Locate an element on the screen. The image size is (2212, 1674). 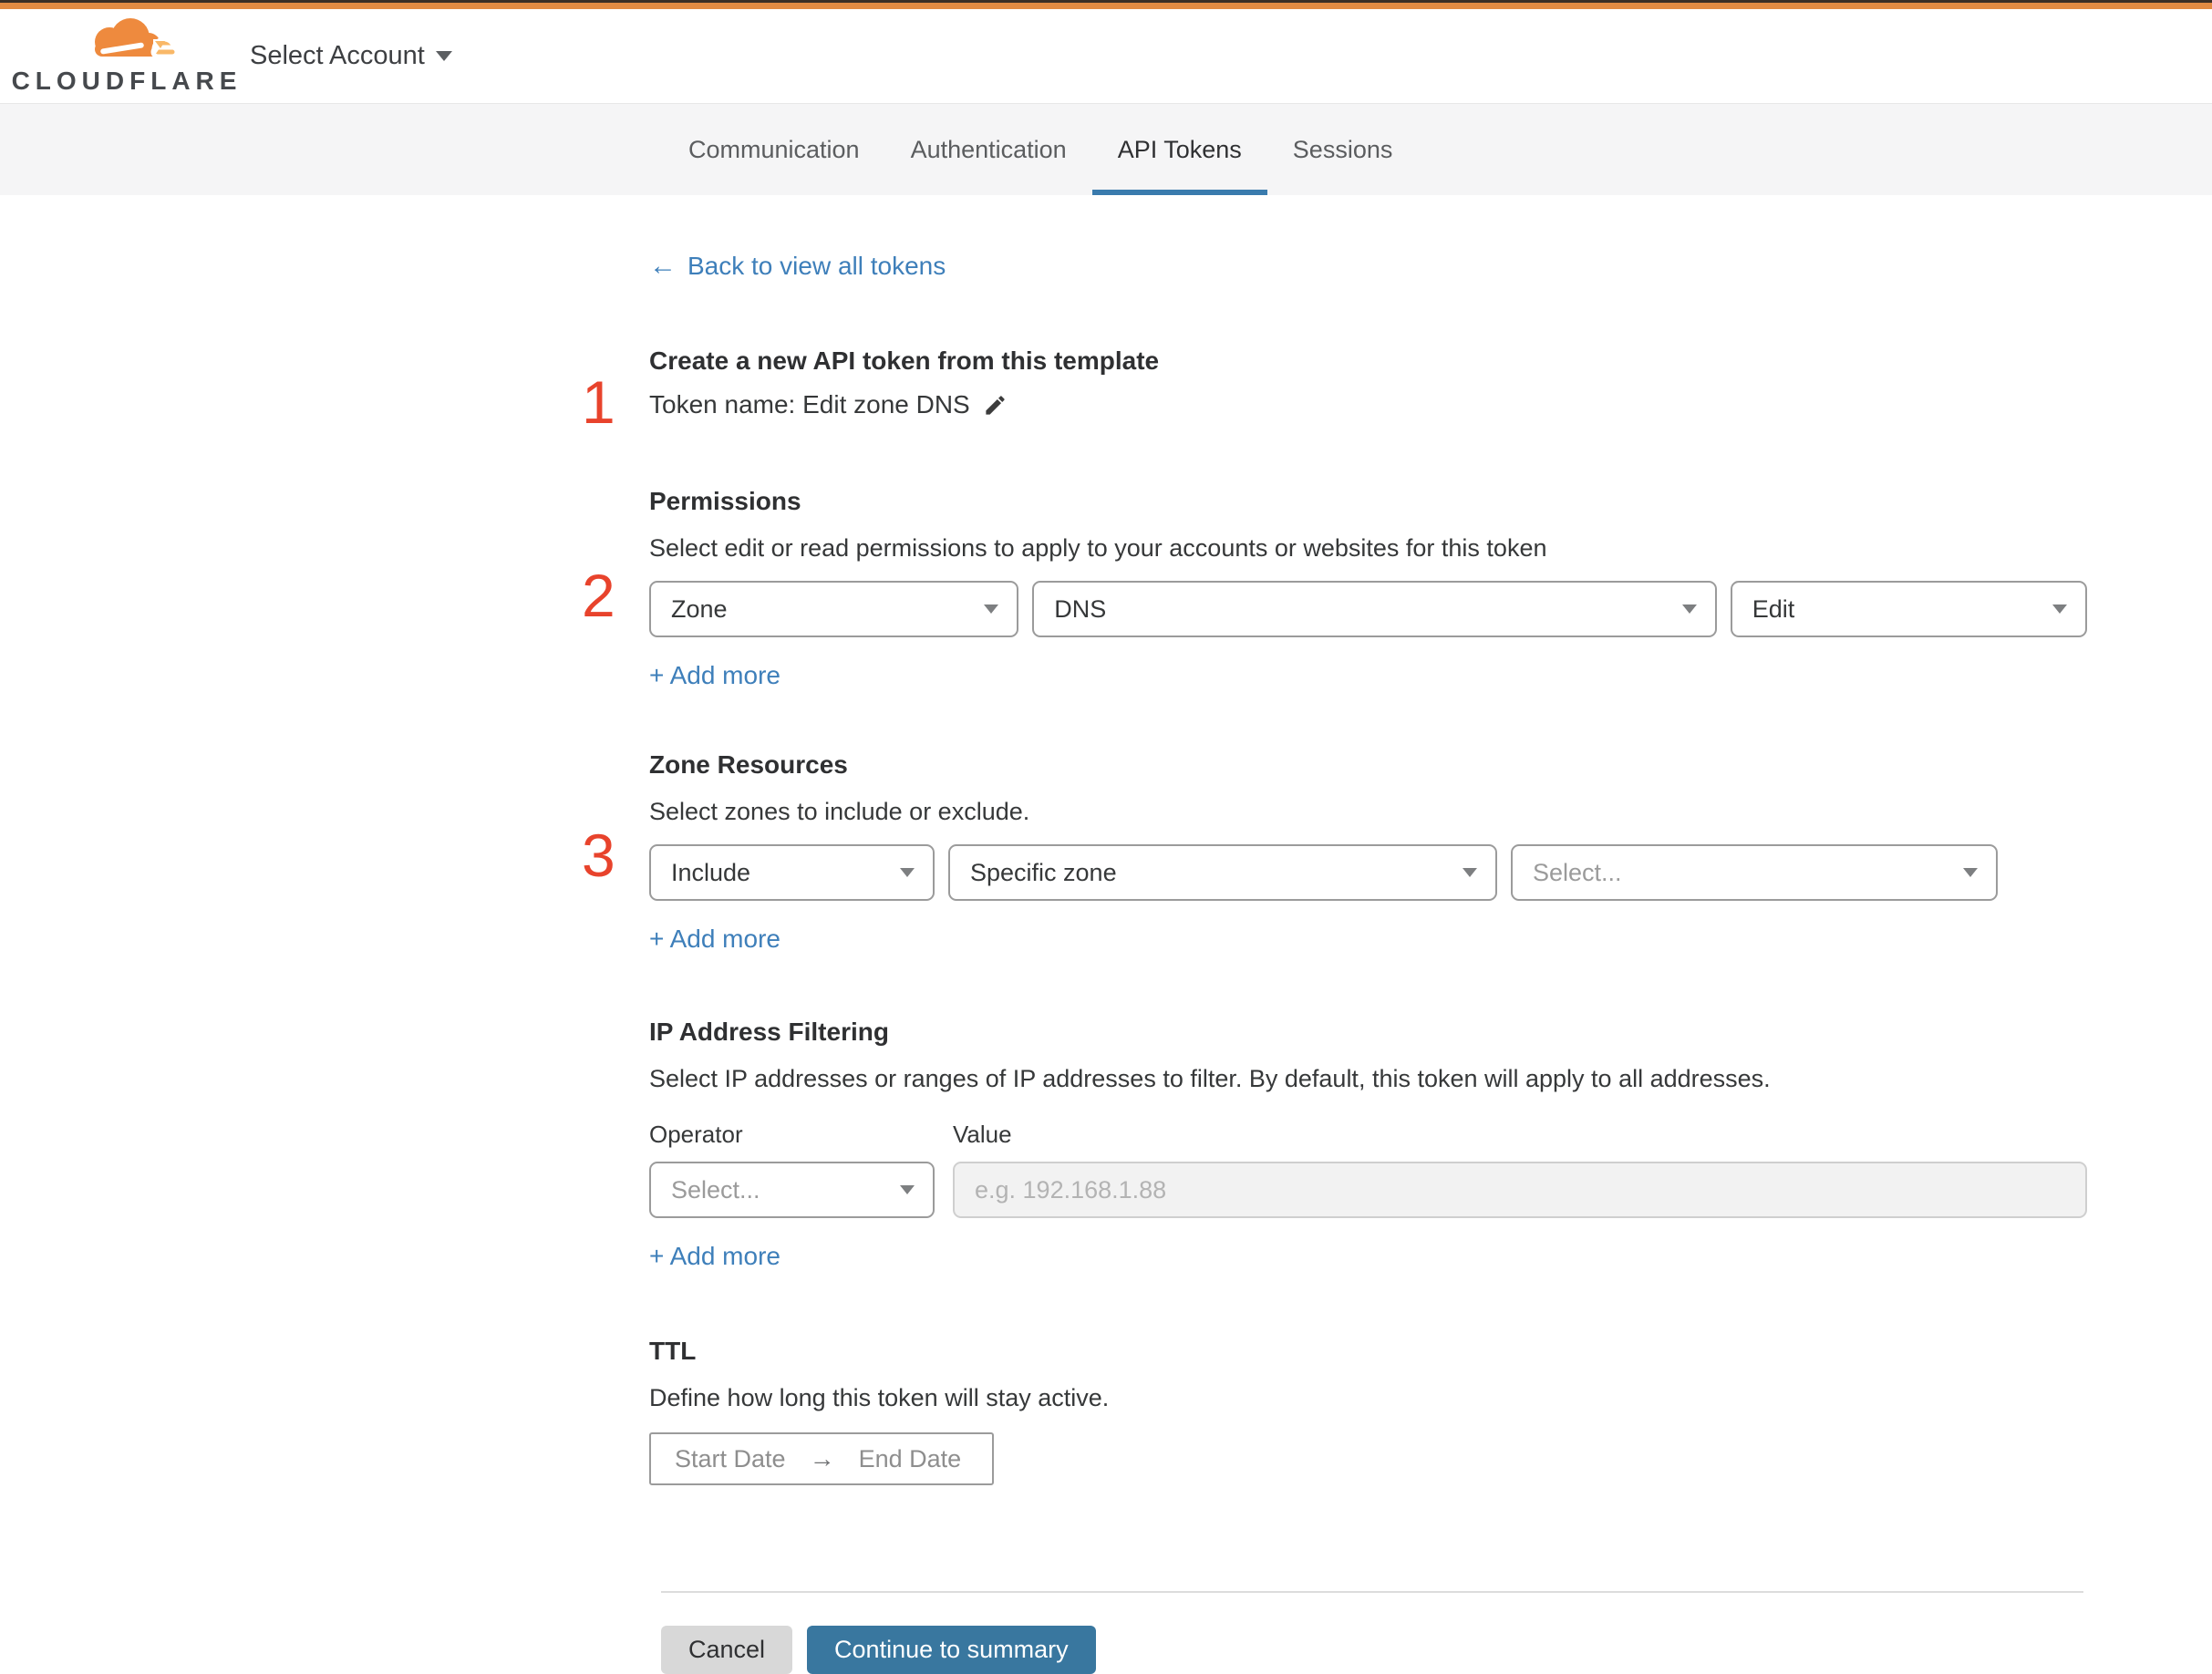
permission-group-select: DNS is located at coordinates (1374, 609).